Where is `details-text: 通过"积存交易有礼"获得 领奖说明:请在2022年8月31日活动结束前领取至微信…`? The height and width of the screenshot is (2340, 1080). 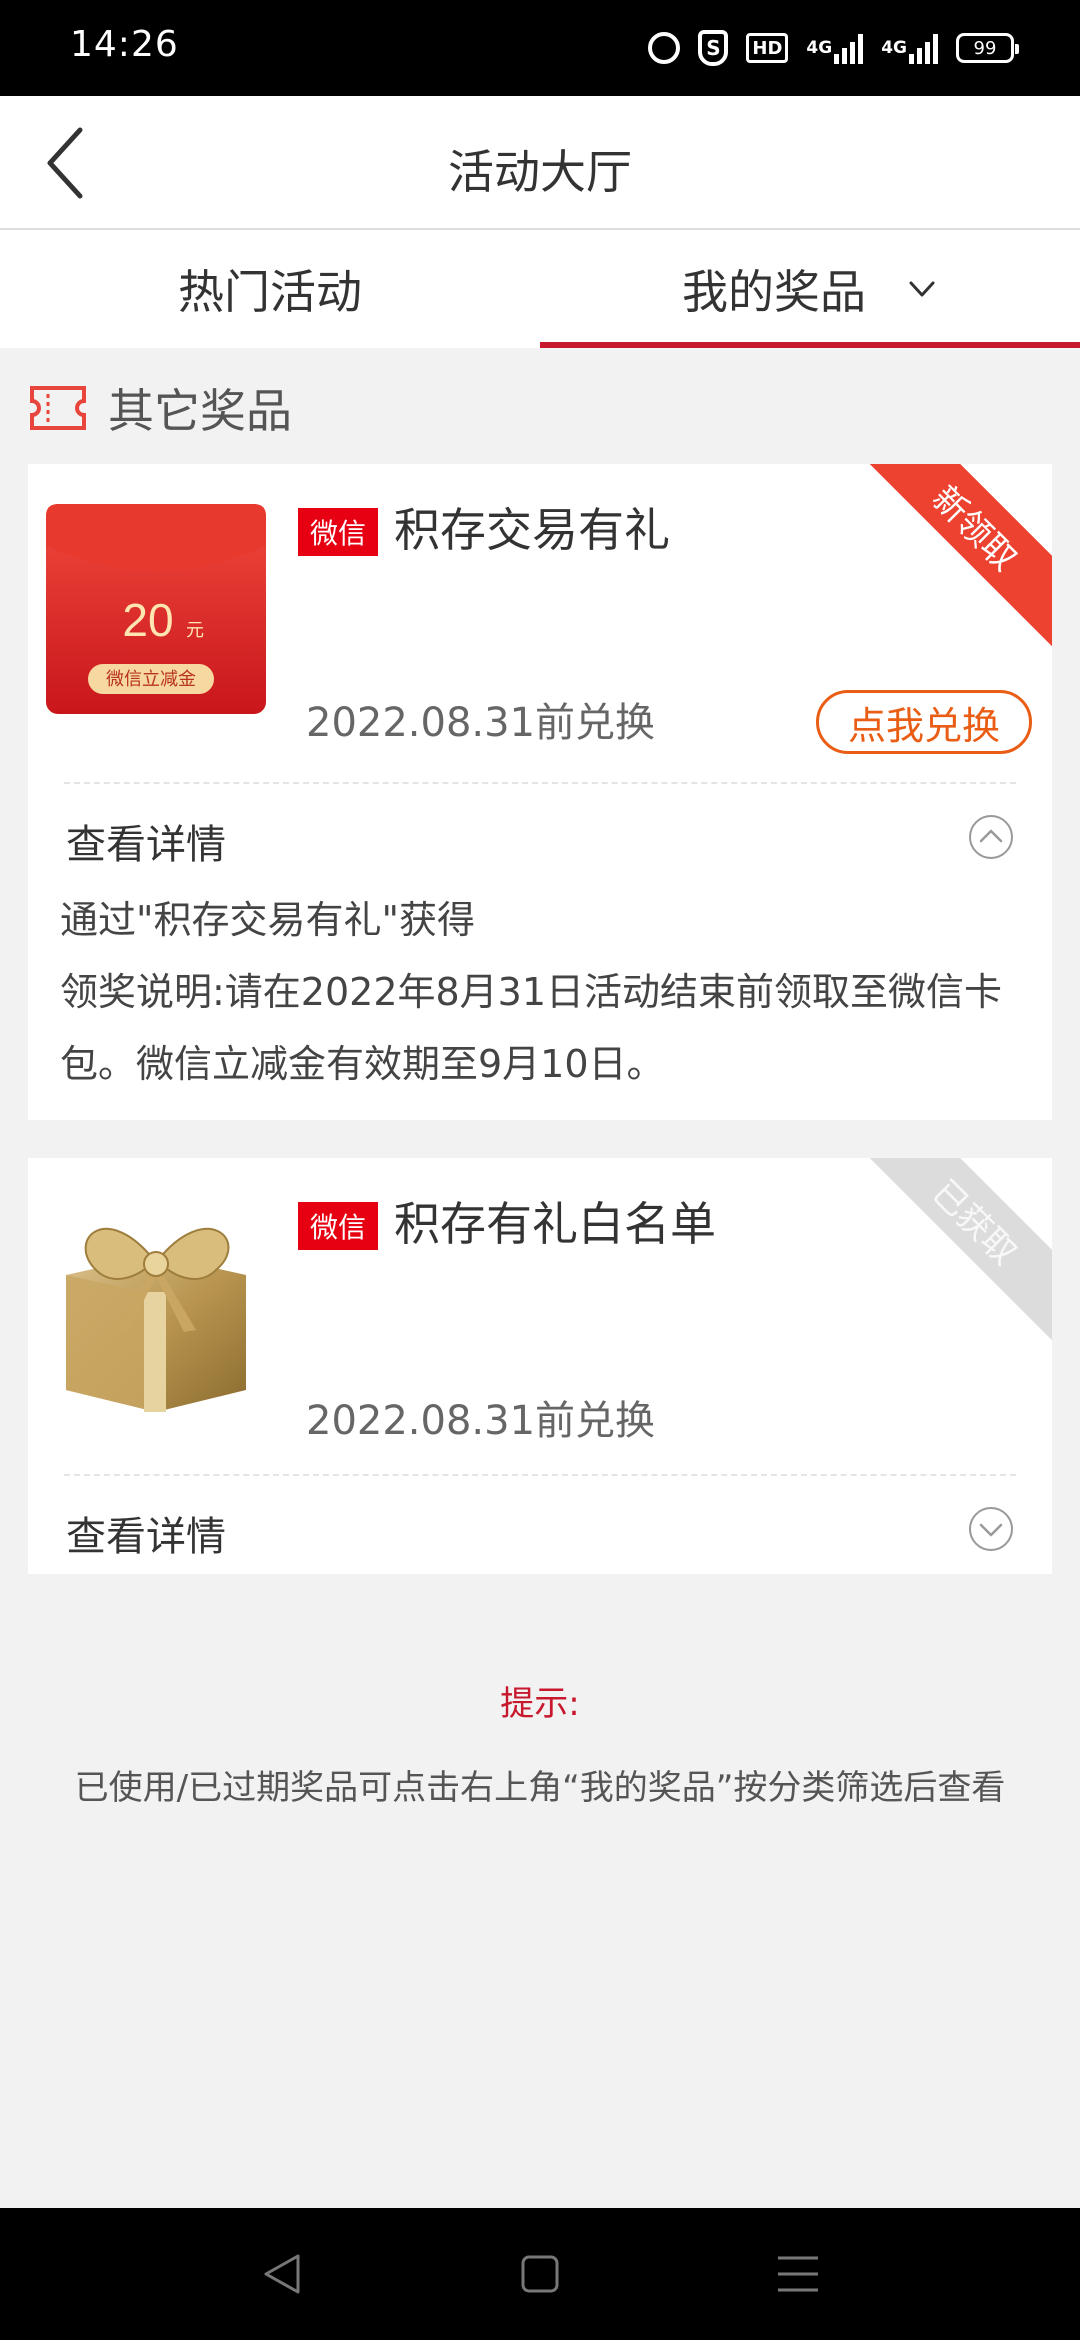 details-text: 通过"积存交易有礼"获得 领奖说明:请在2022年8月31日活动结束前领取至微信… is located at coordinates (542, 992).